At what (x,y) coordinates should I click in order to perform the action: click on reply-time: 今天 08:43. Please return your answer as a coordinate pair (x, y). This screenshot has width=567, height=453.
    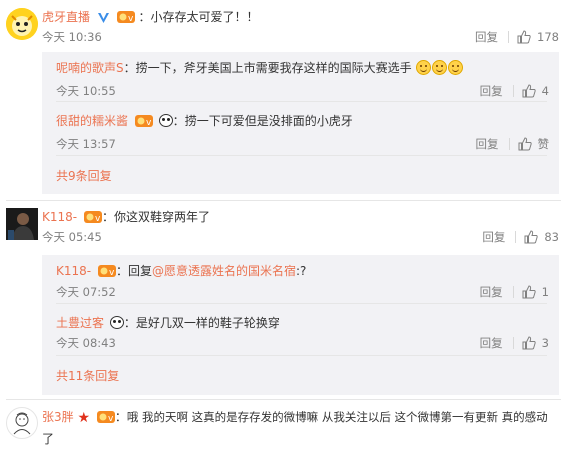
    Looking at the image, I should click on (86, 343).